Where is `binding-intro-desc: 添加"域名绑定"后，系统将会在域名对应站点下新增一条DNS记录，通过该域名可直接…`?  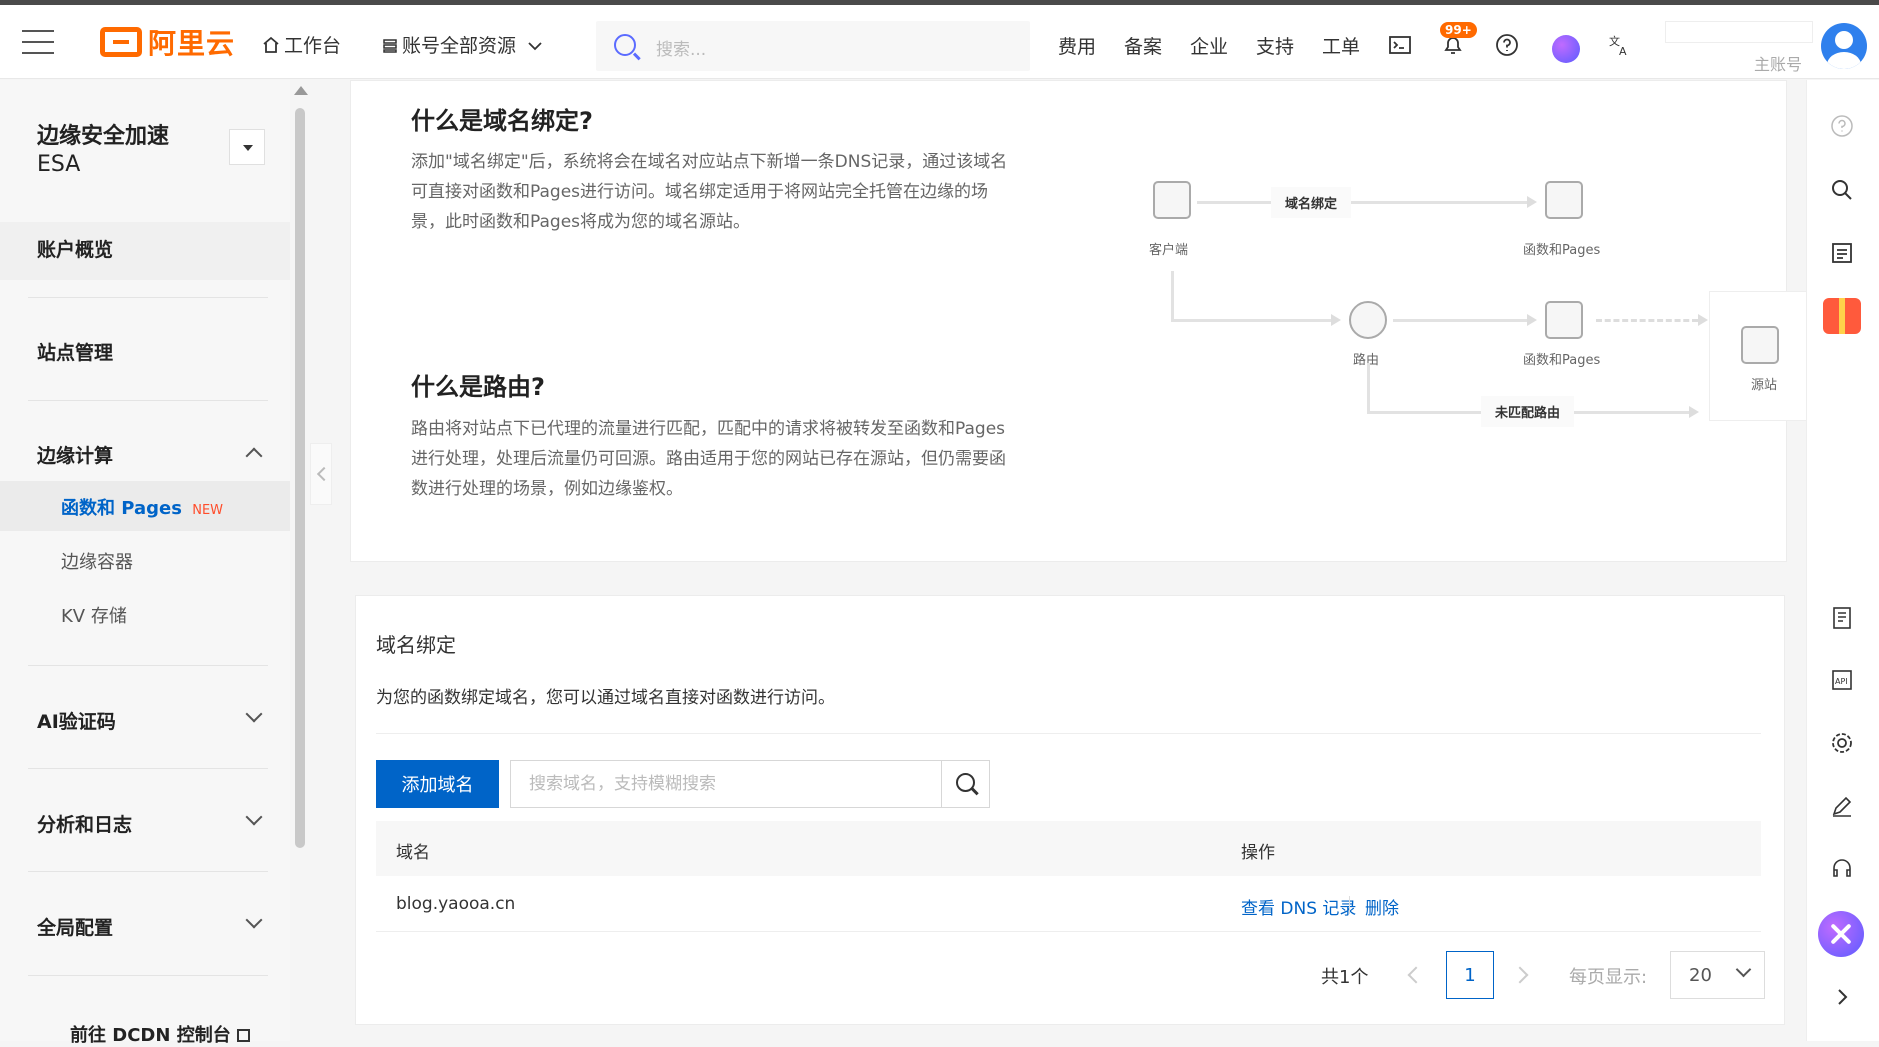 binding-intro-desc: 添加"域名绑定"后，系统将会在域名对应站点下新增一条DNS记录，通过该域名可直接… is located at coordinates (709, 192).